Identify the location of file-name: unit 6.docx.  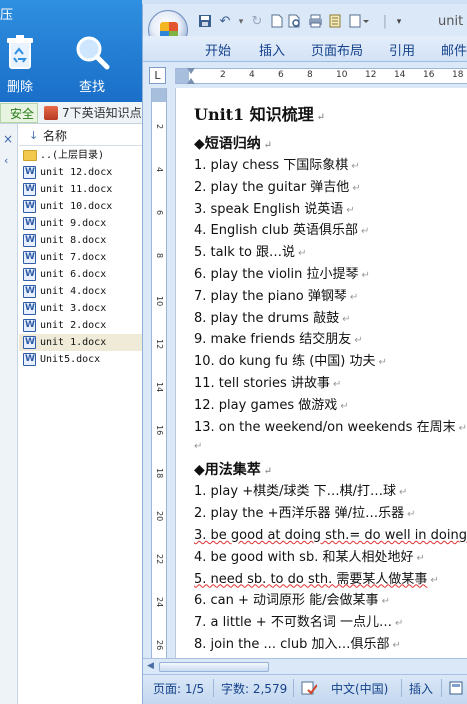
(73, 274).